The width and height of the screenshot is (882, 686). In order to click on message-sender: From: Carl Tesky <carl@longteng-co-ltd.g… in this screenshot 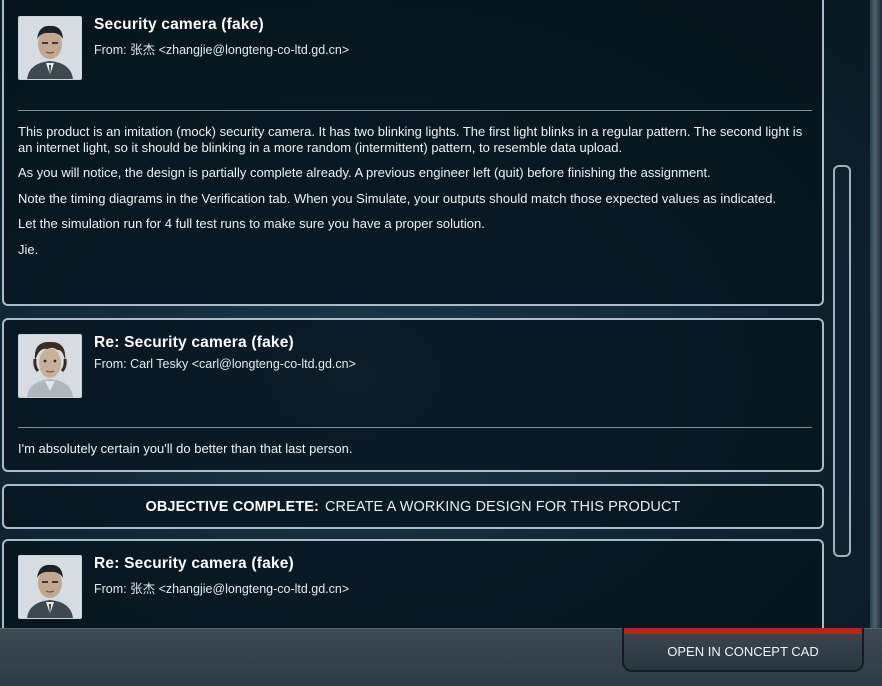, I will do `click(225, 364)`.